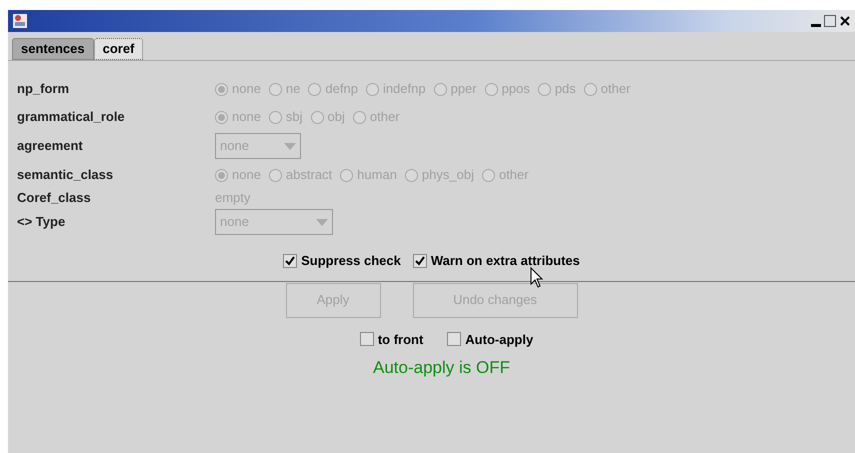 The image size is (855, 453). I want to click on checkbox-label: to front, so click(401, 339).